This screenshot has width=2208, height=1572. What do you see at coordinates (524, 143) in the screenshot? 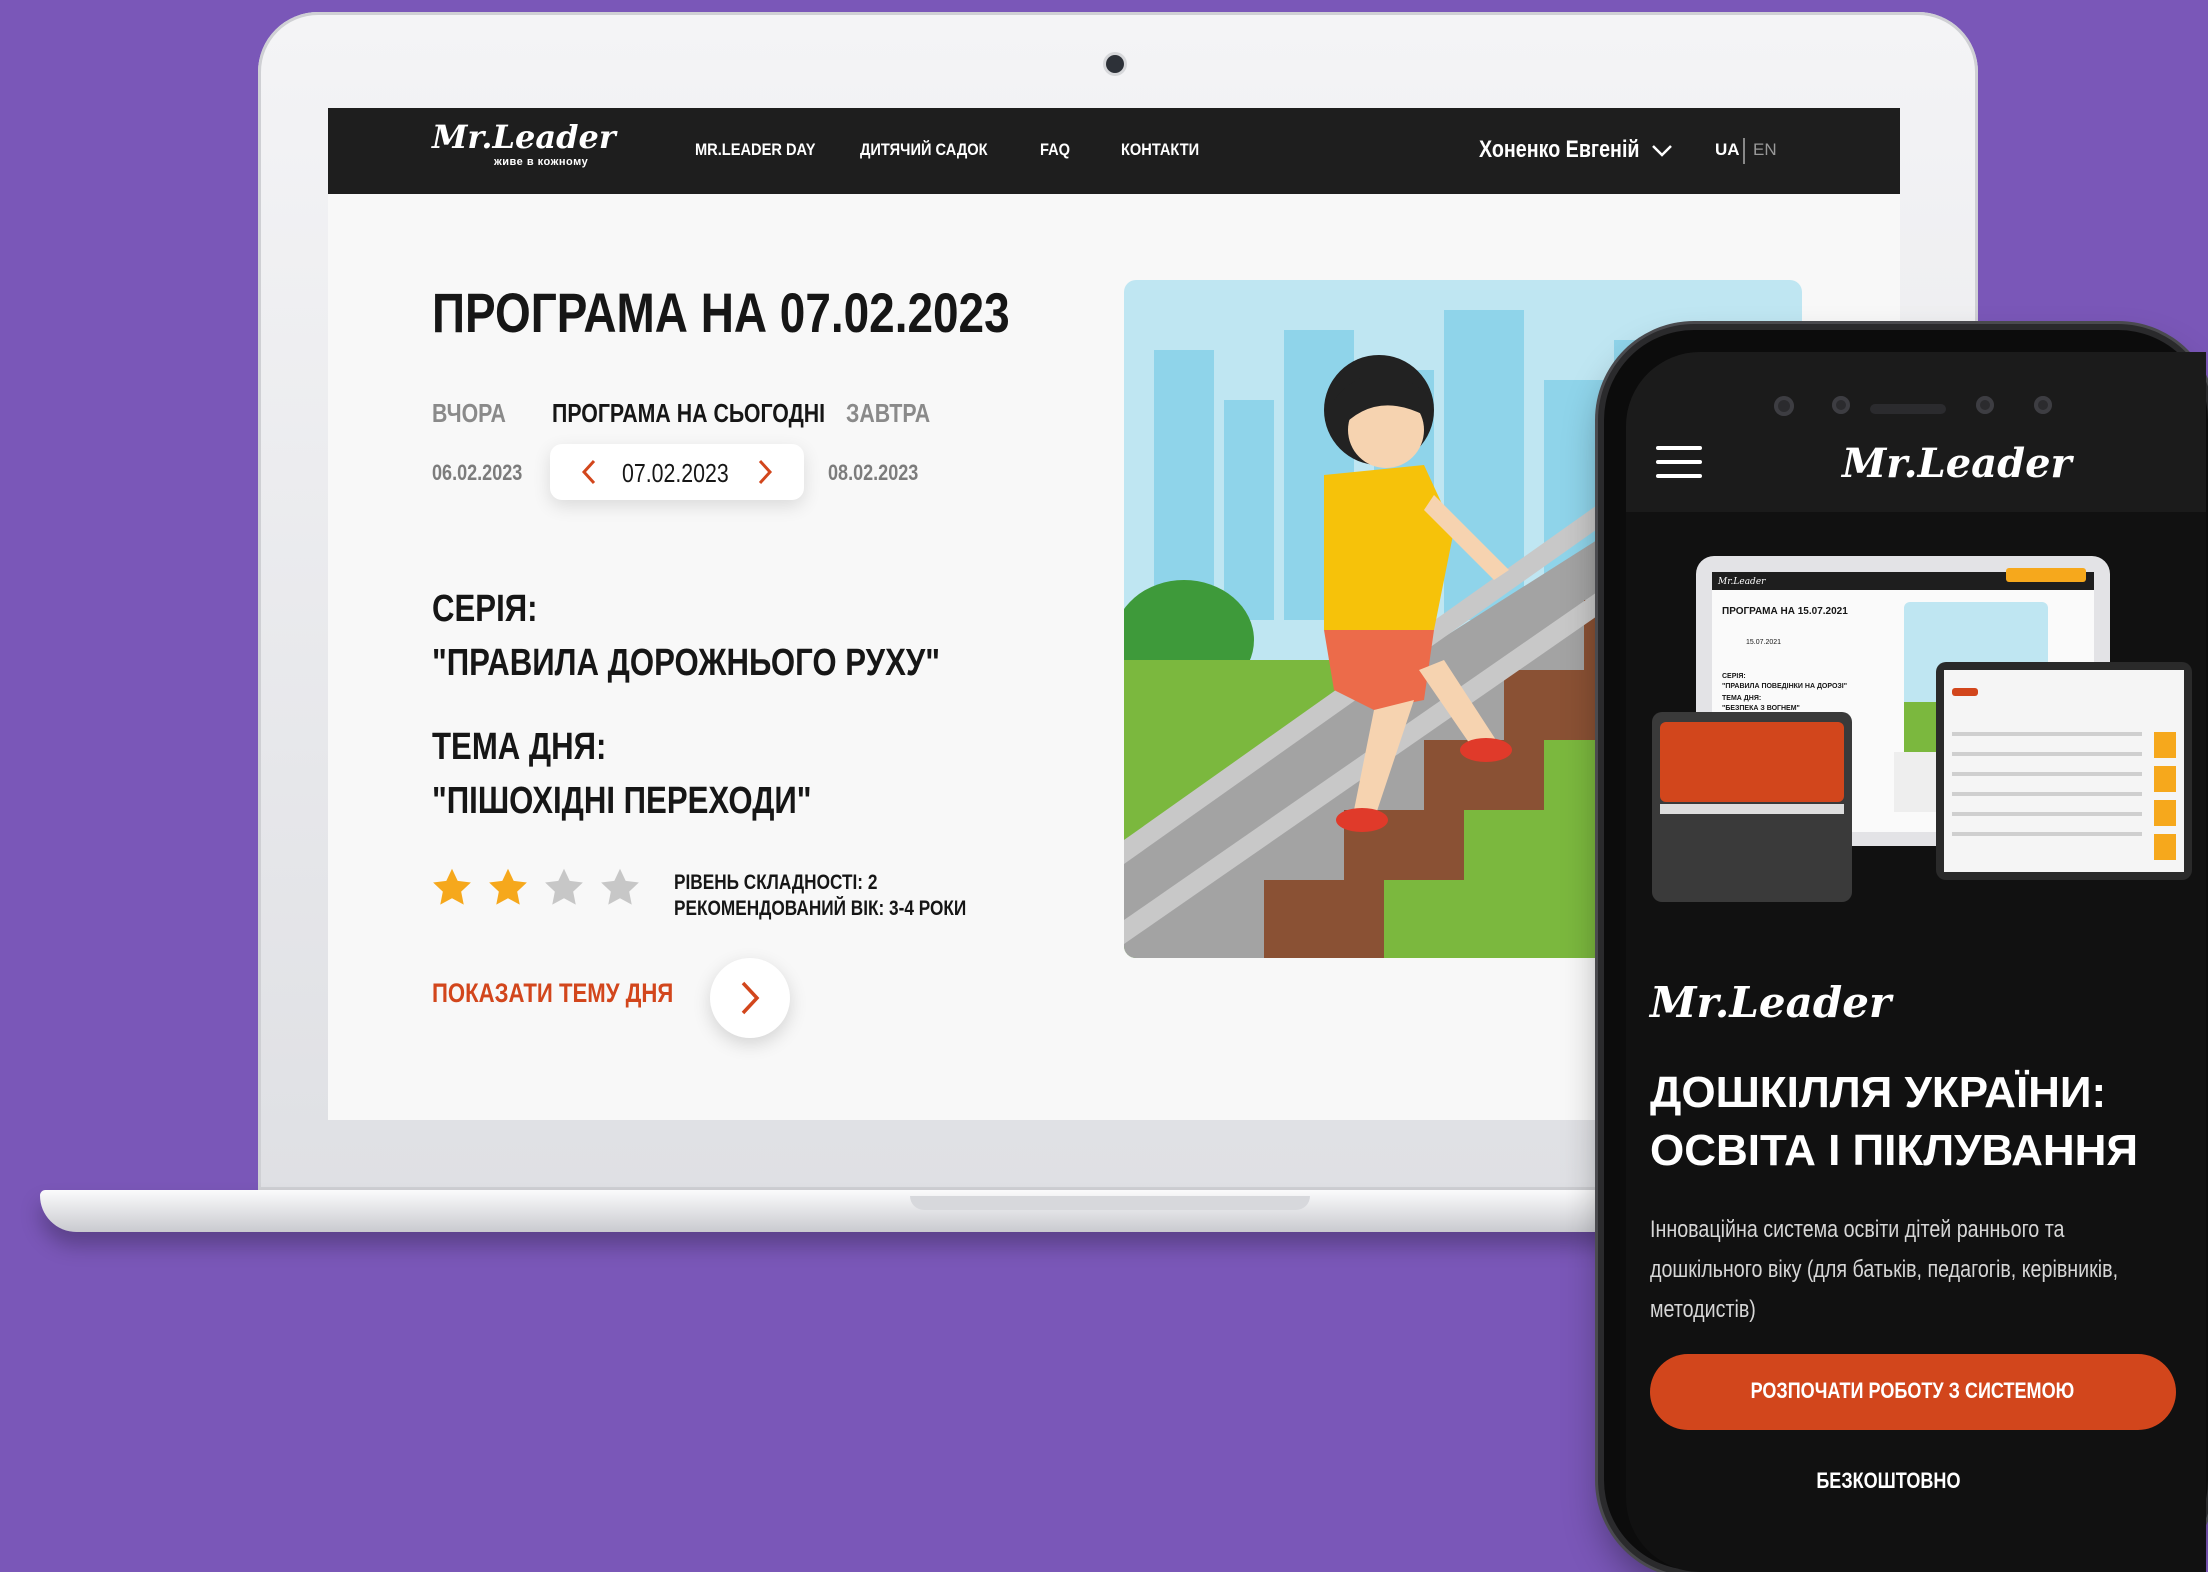
I see `site-logo: Mr.Leader живе в кожному` at bounding box center [524, 143].